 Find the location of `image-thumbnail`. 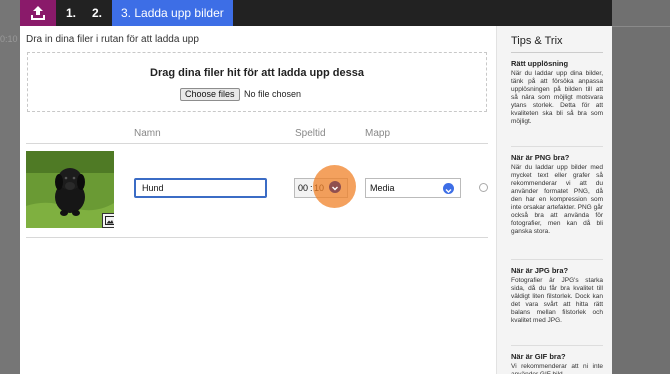

image-thumbnail is located at coordinates (70, 189).